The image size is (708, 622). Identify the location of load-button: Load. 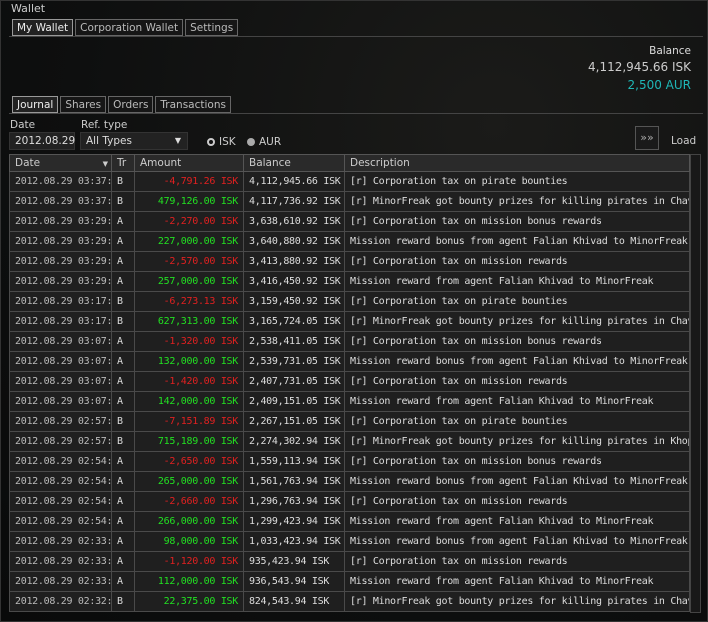
(683, 141).